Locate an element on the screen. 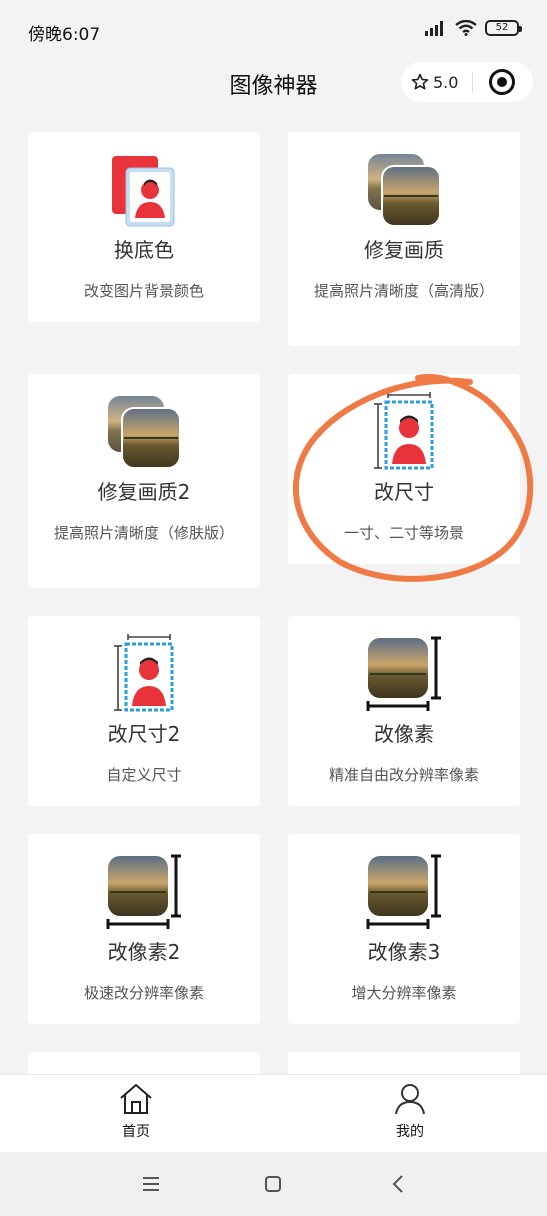 The width and height of the screenshot is (547, 1216). wifi-icon is located at coordinates (466, 28).